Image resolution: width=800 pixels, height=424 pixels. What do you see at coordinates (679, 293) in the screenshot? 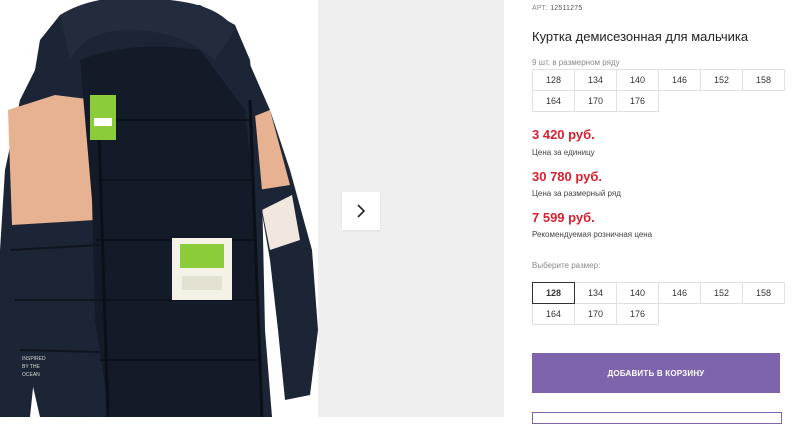
I see `size-option: 146` at bounding box center [679, 293].